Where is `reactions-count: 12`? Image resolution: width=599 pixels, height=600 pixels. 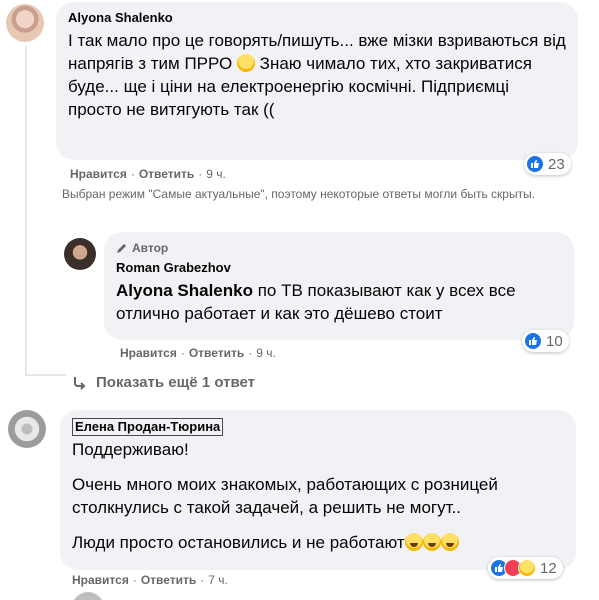
reactions-count: 12 is located at coordinates (548, 568).